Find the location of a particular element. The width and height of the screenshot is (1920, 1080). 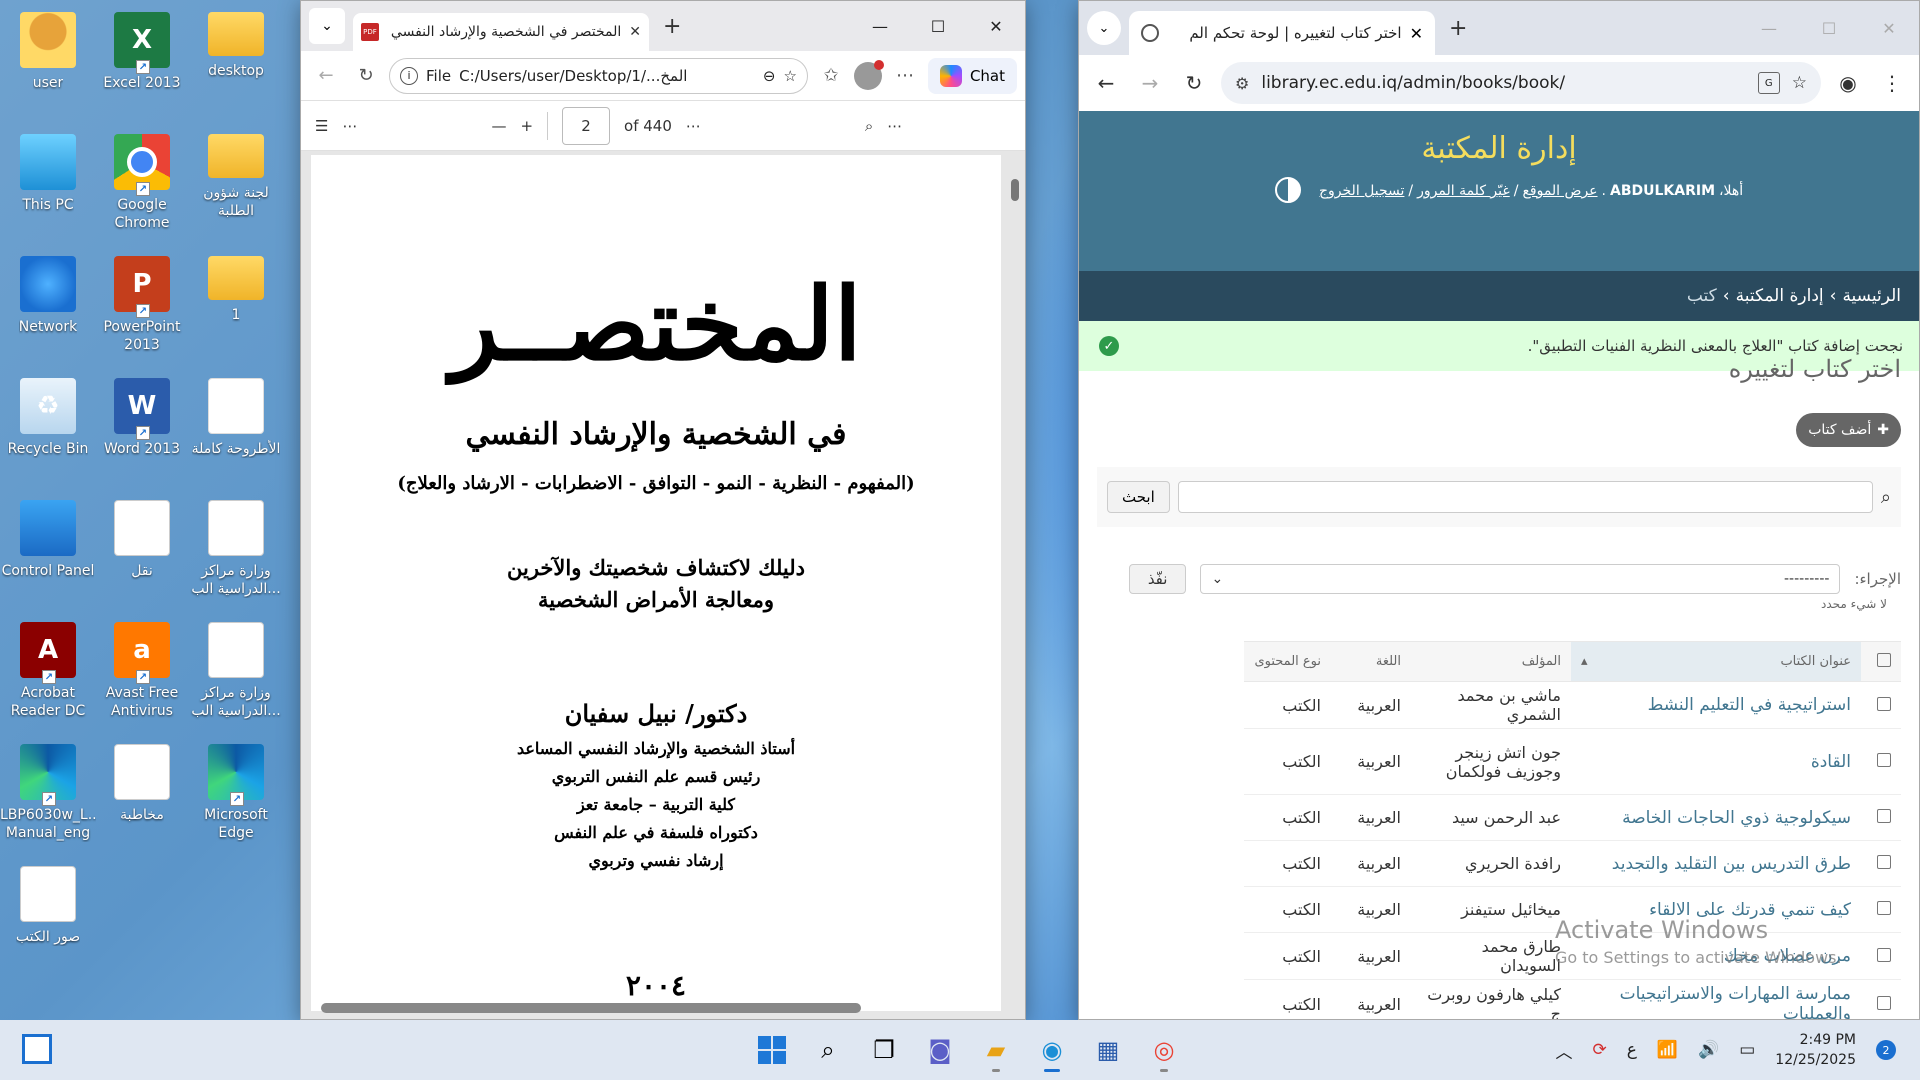

notification-badge: 2 is located at coordinates (1886, 1050).